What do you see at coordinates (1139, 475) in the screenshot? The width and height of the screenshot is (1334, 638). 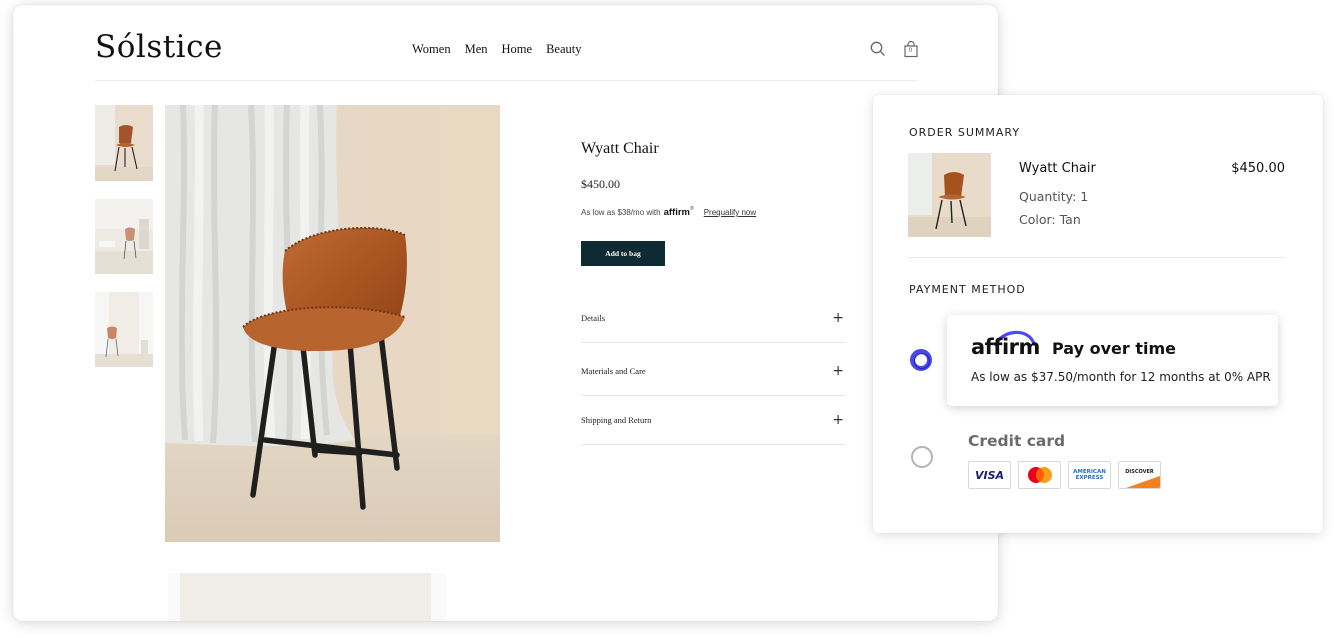 I see `discover-card-icon: DISCOVER` at bounding box center [1139, 475].